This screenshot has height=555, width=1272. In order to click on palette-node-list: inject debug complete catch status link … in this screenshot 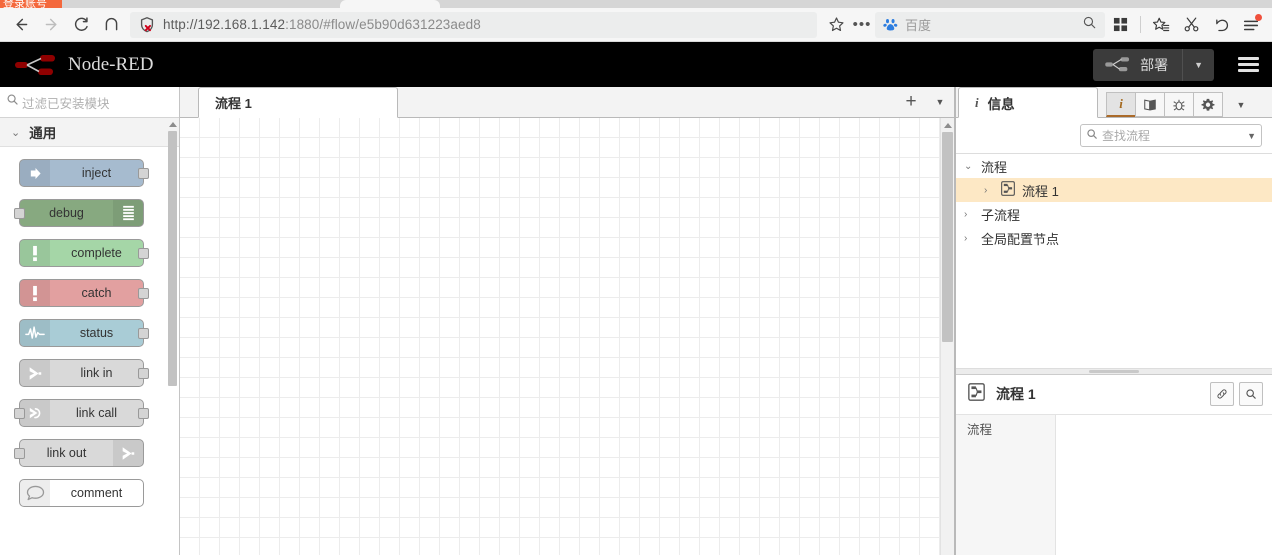, I will do `click(89, 336)`.